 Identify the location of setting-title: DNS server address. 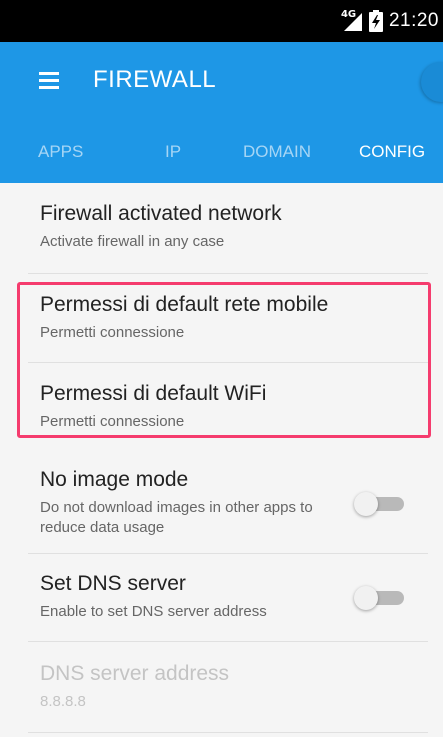
(135, 673).